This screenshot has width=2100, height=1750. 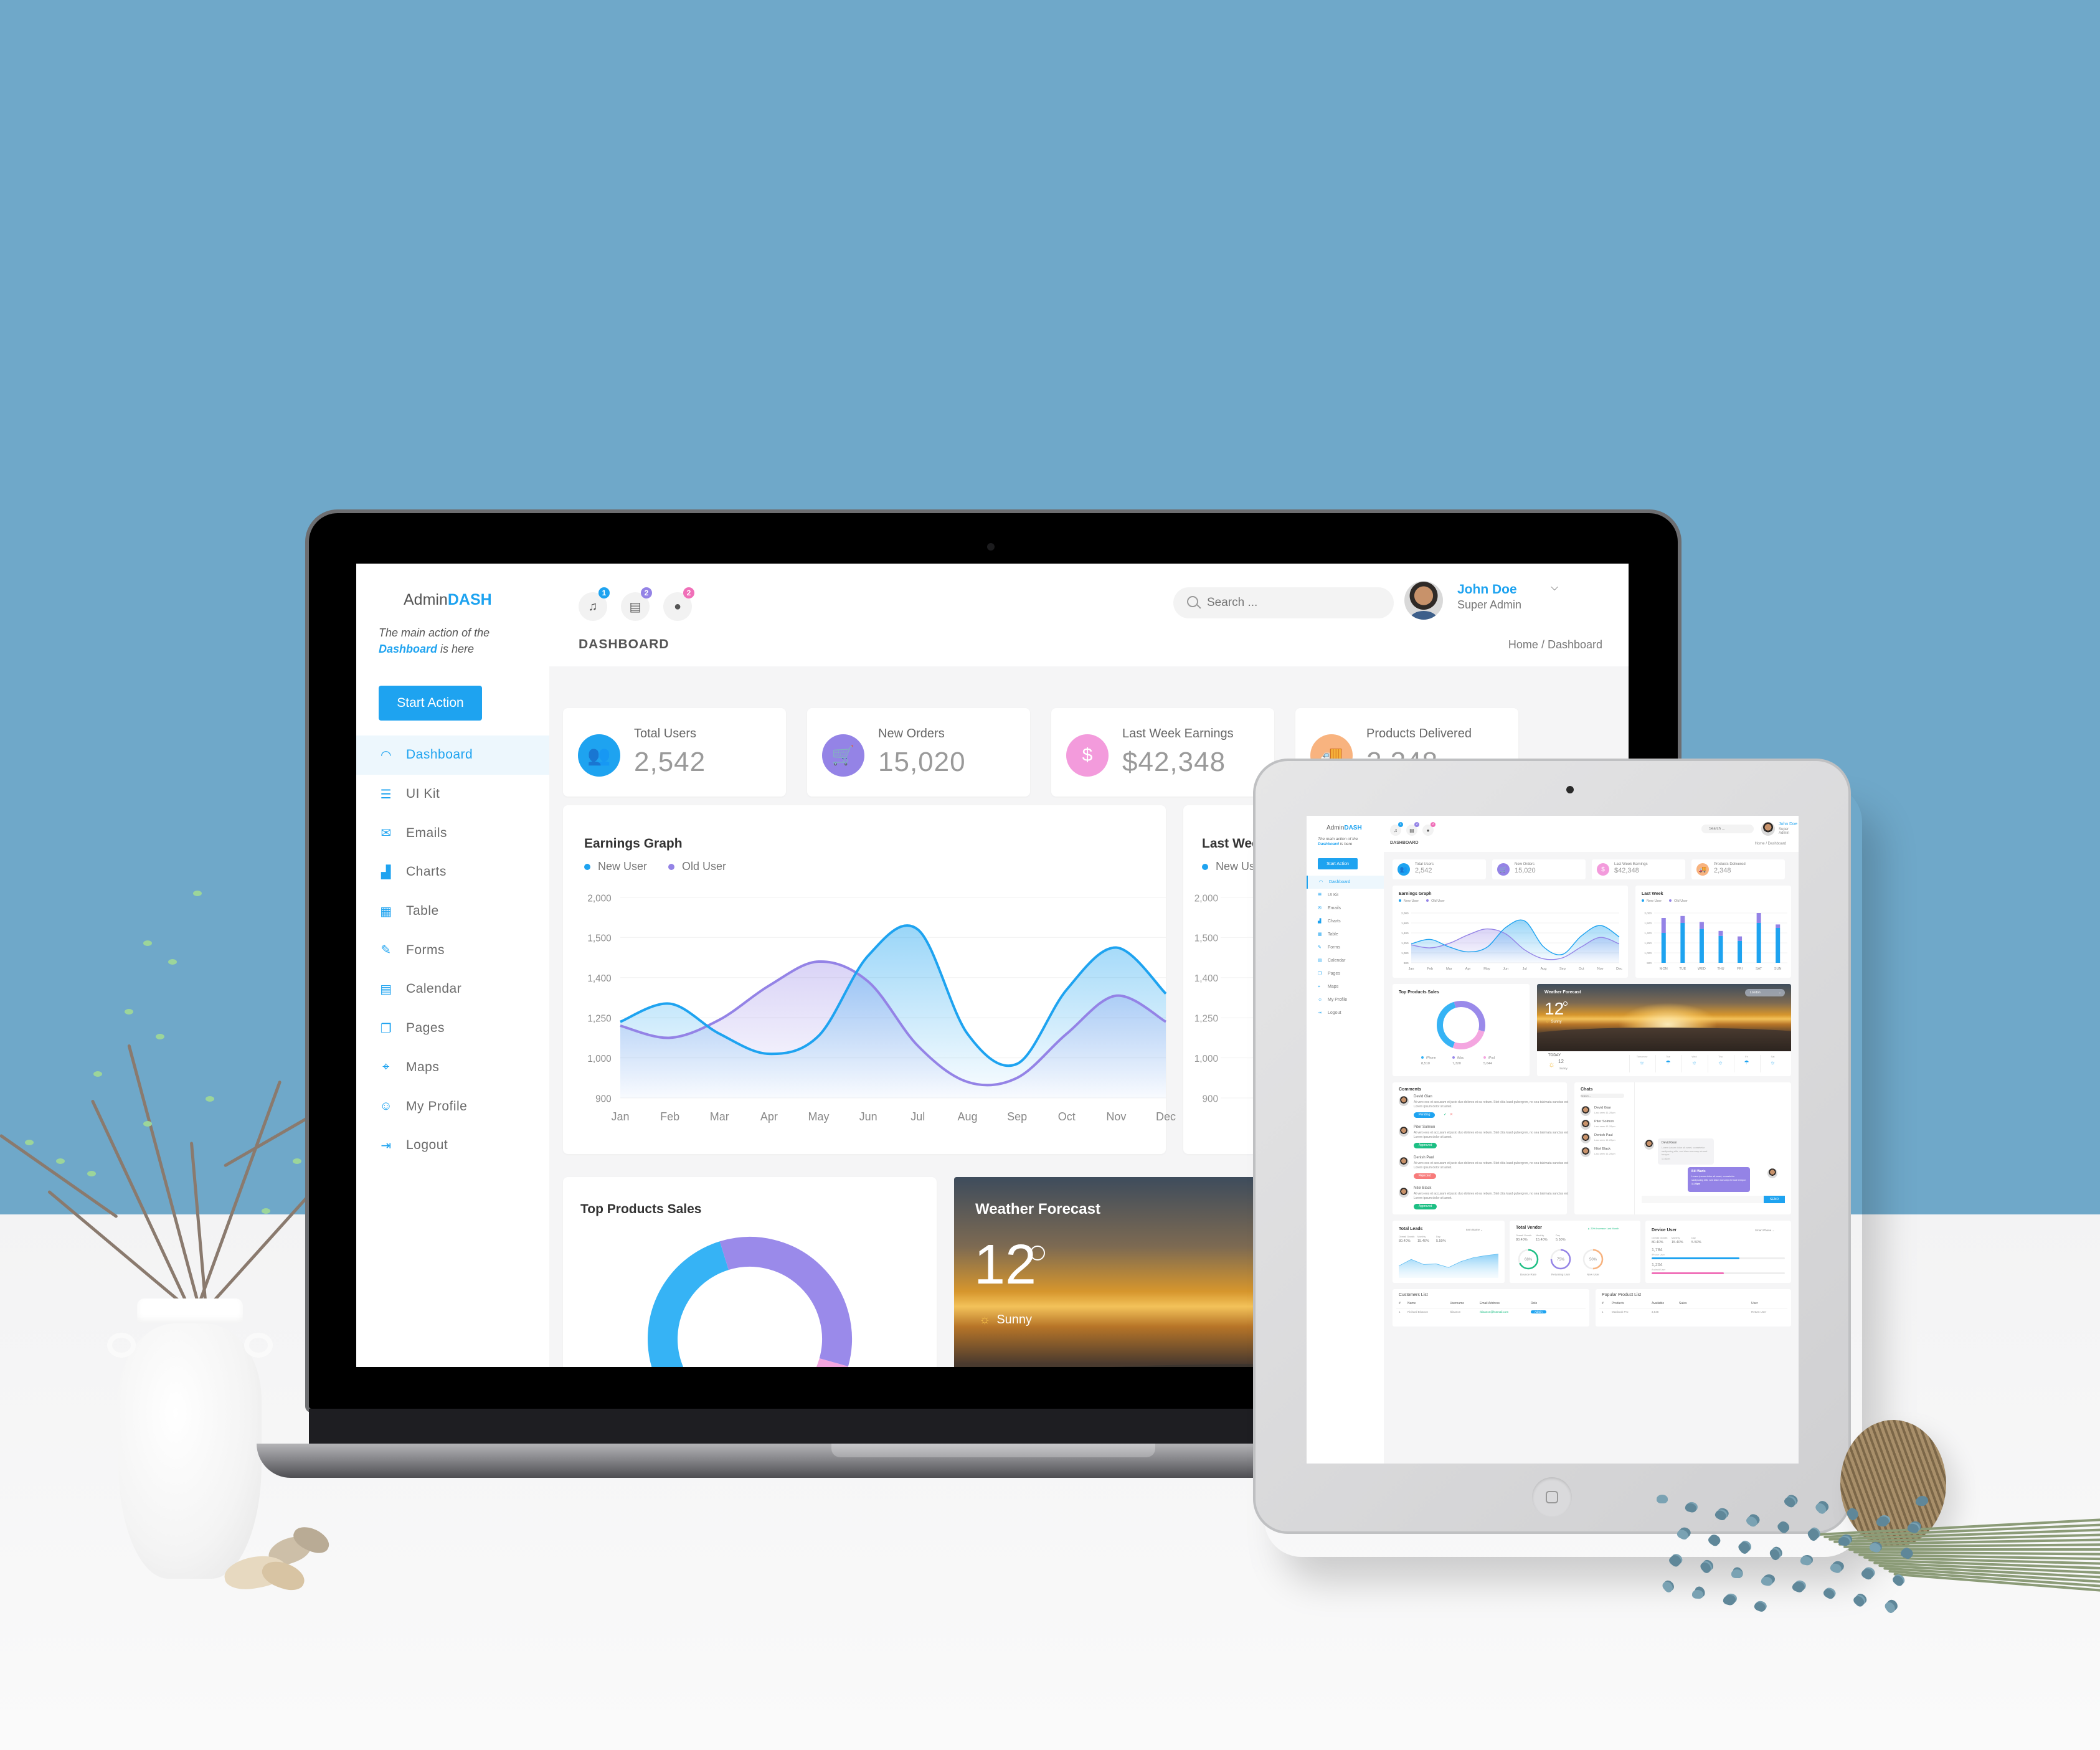 I want to click on column-header: Sales, so click(x=1683, y=1303).